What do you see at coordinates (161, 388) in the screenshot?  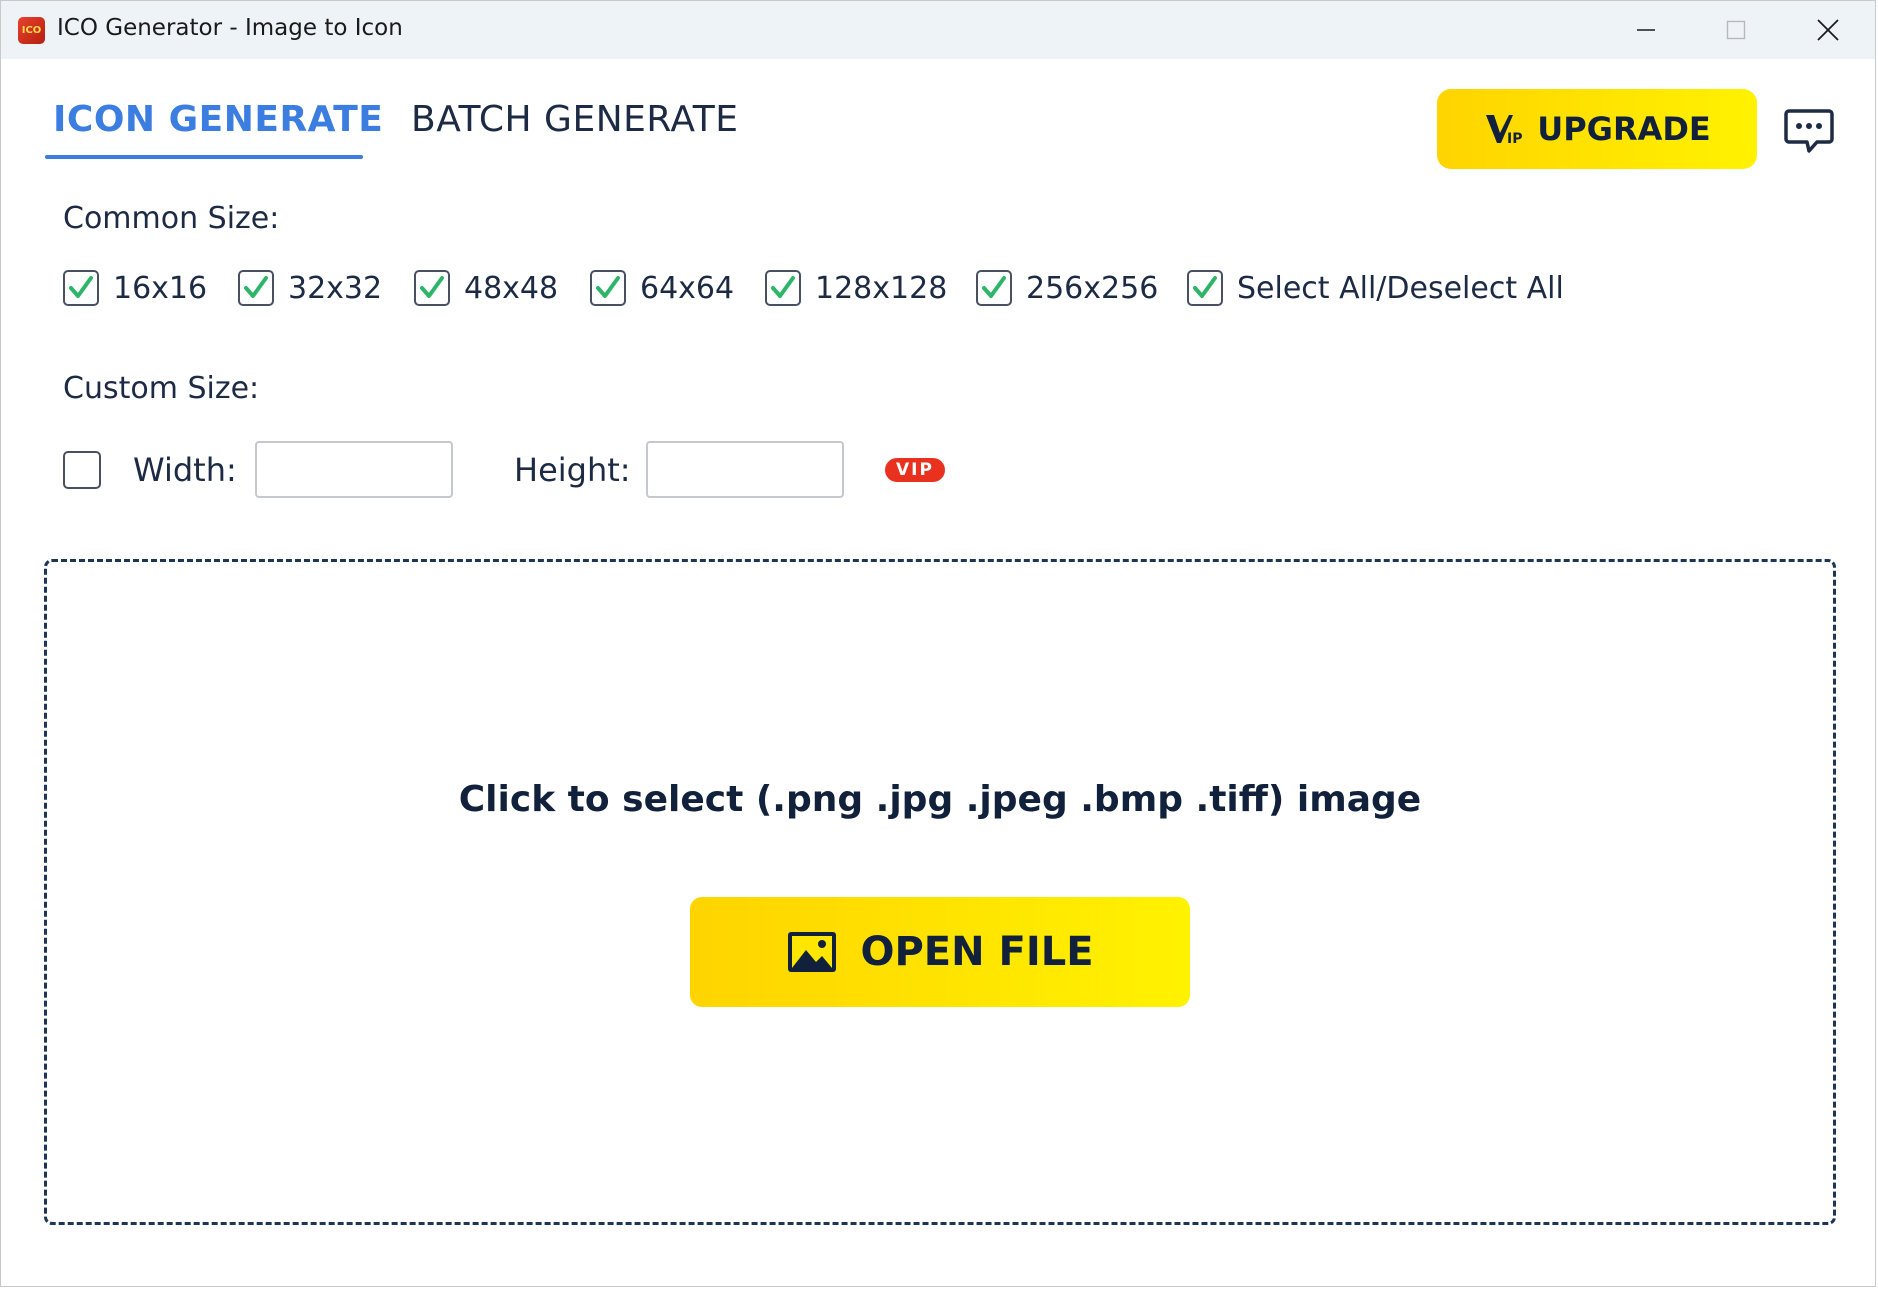 I see `custom-size-label: Custom Size:` at bounding box center [161, 388].